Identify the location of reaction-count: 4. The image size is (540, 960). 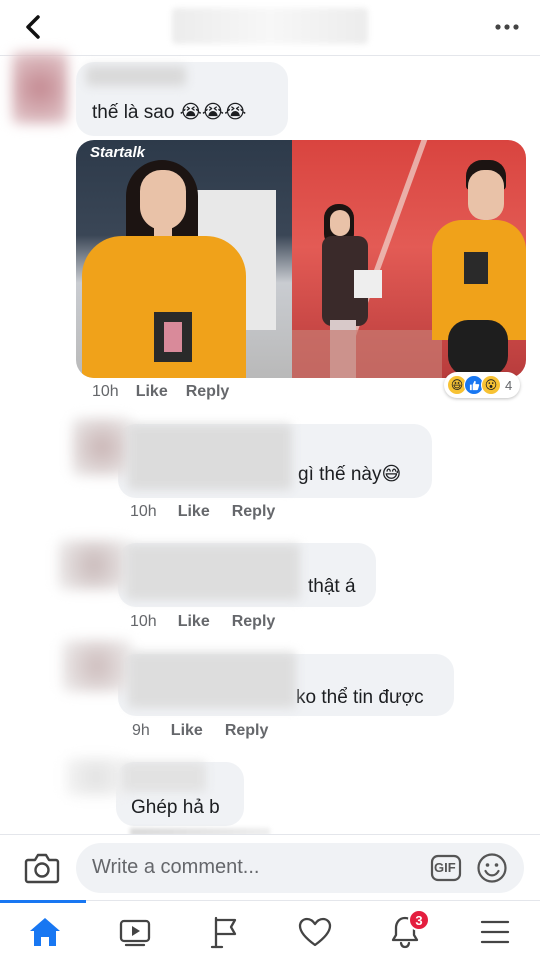
(509, 385).